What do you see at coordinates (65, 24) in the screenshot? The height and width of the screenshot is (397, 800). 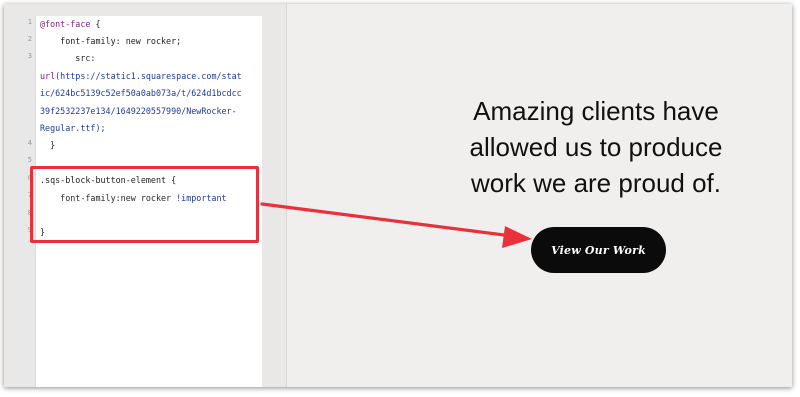 I see `at-rule-keyword: @font-face` at bounding box center [65, 24].